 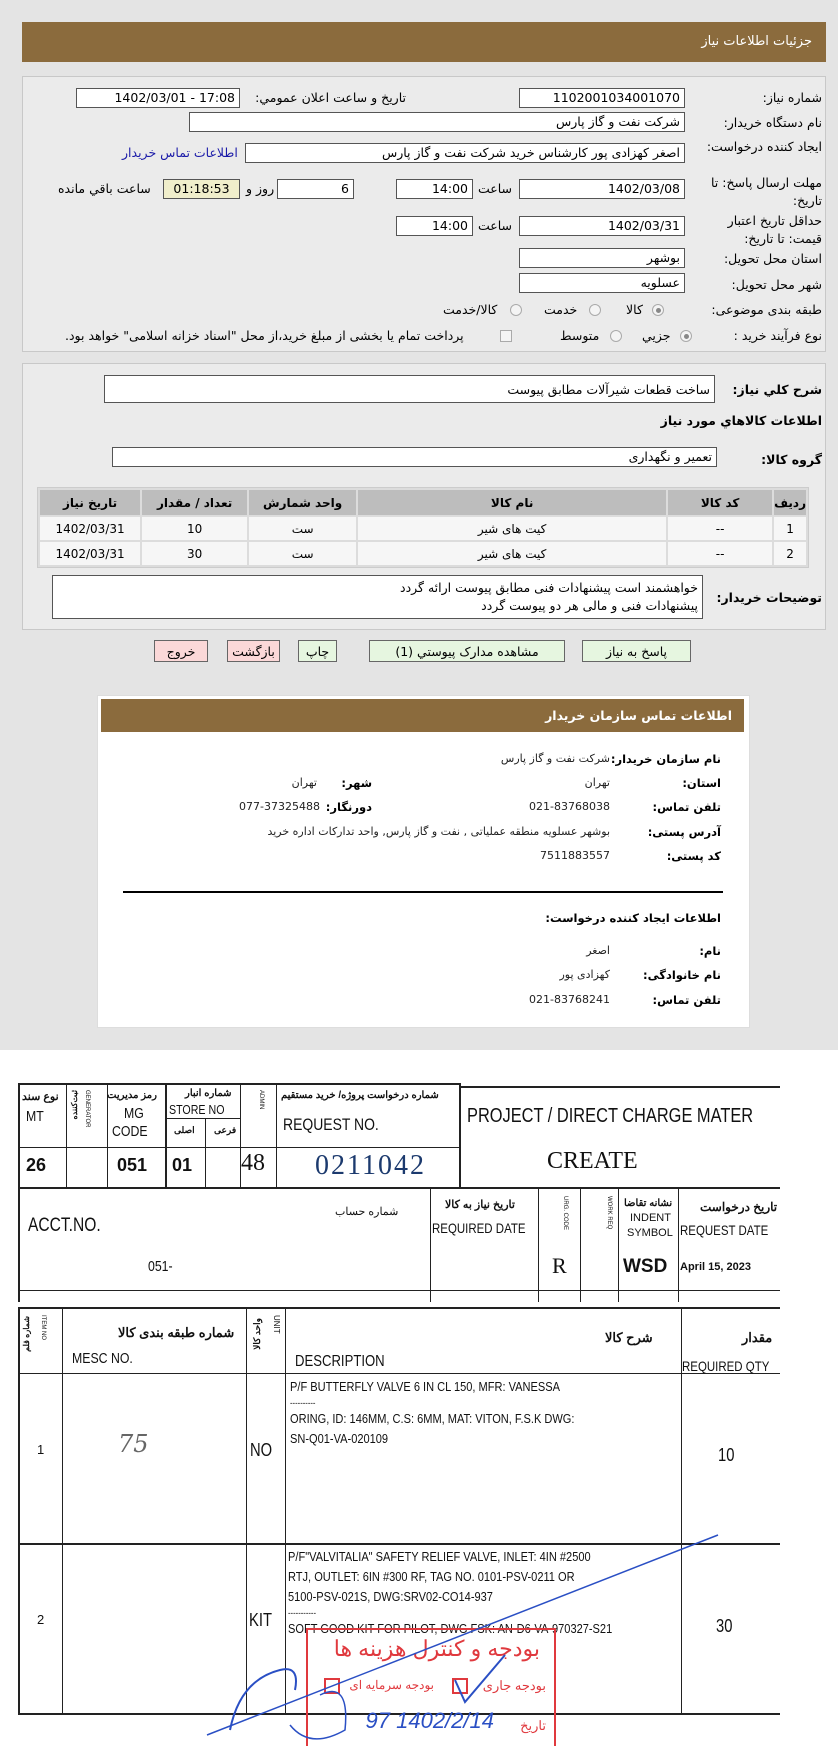 I want to click on req-date-label-fa: تاریخ نیاز به کالا, so click(x=480, y=1205).